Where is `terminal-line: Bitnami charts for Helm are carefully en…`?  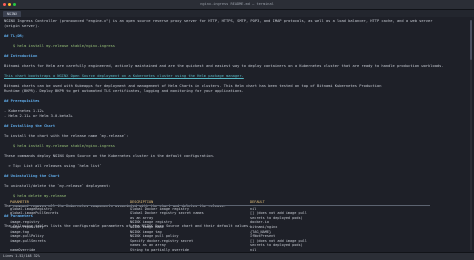 terminal-line: Bitnami charts for Helm are carefully en… is located at coordinates (224, 66).